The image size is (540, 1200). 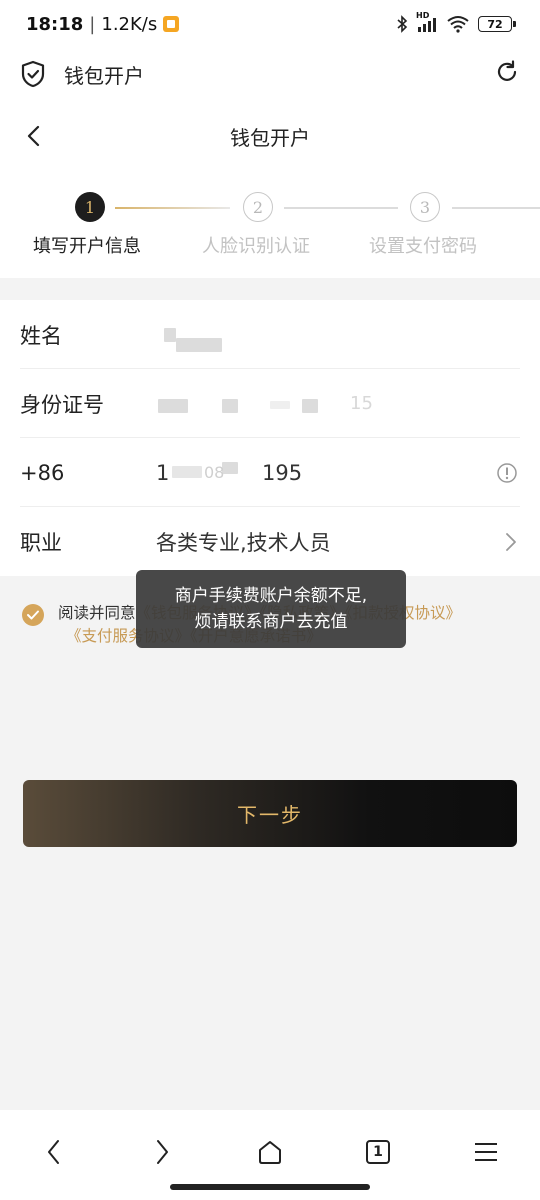 I want to click on app-bar: 钱包开户, so click(x=270, y=74).